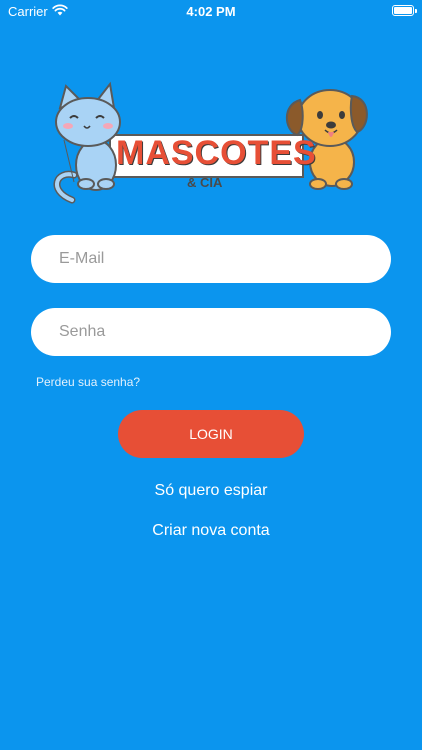  Describe the element at coordinates (211, 434) in the screenshot. I see `login-button: LOGIN` at that location.